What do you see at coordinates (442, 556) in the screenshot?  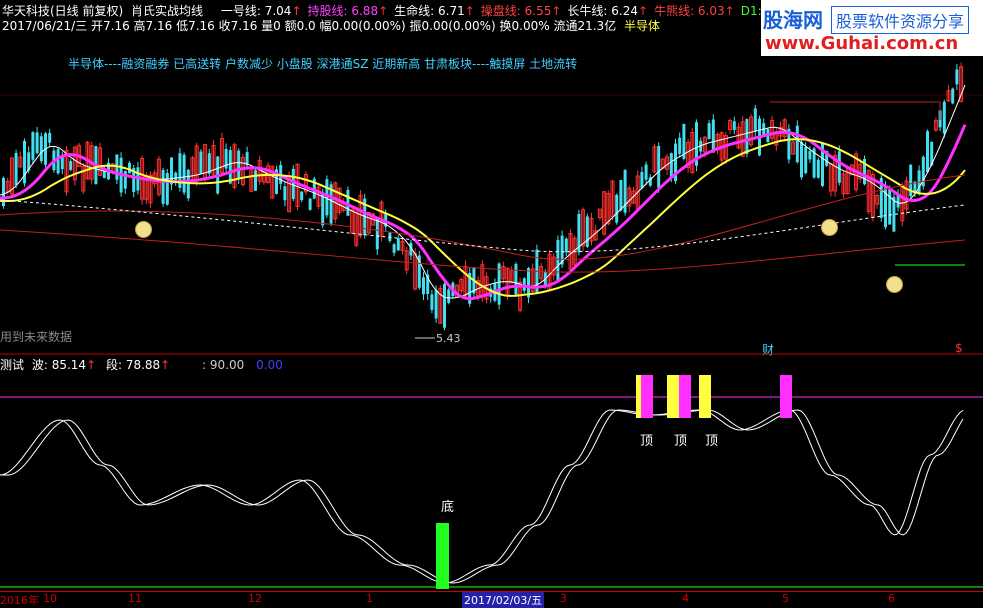 I see `bottom-signal-bar` at bounding box center [442, 556].